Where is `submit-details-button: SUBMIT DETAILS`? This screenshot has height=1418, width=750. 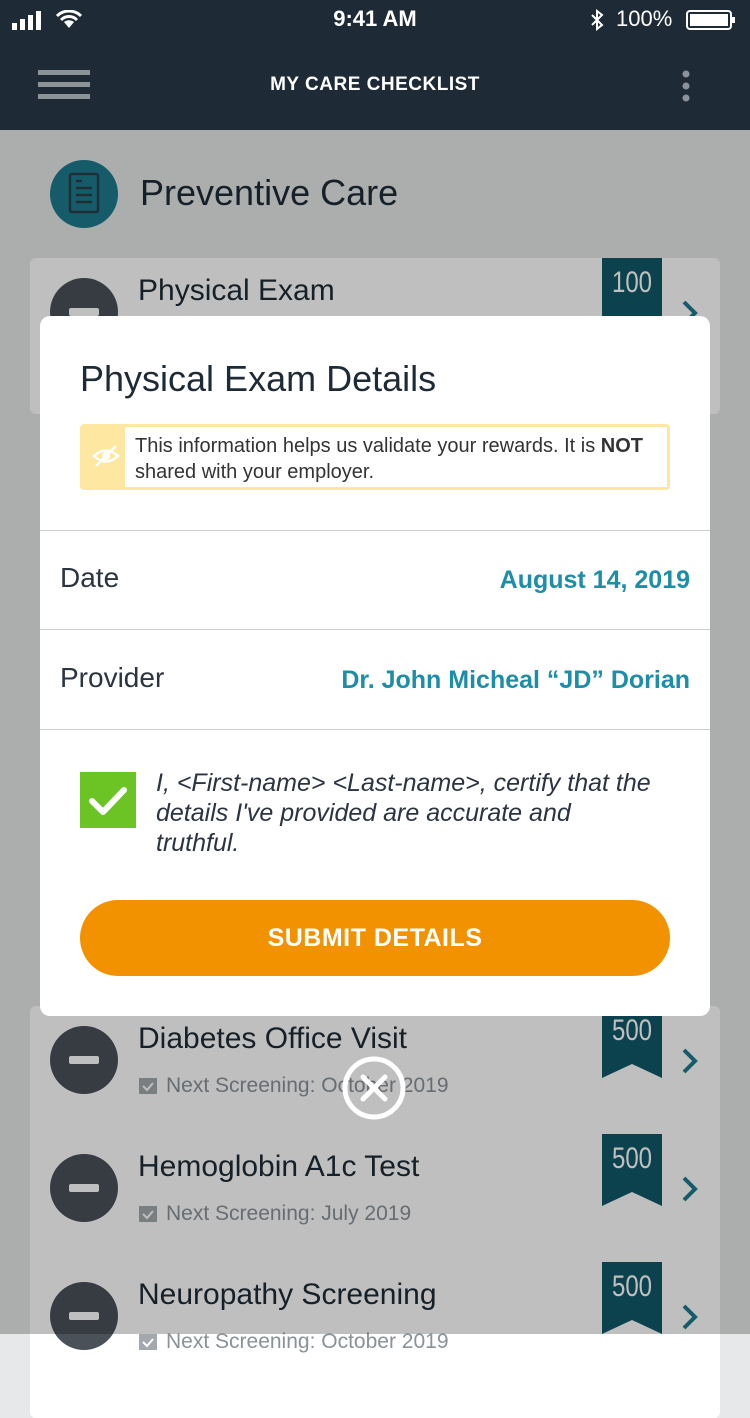 submit-details-button: SUBMIT DETAILS is located at coordinates (375, 938).